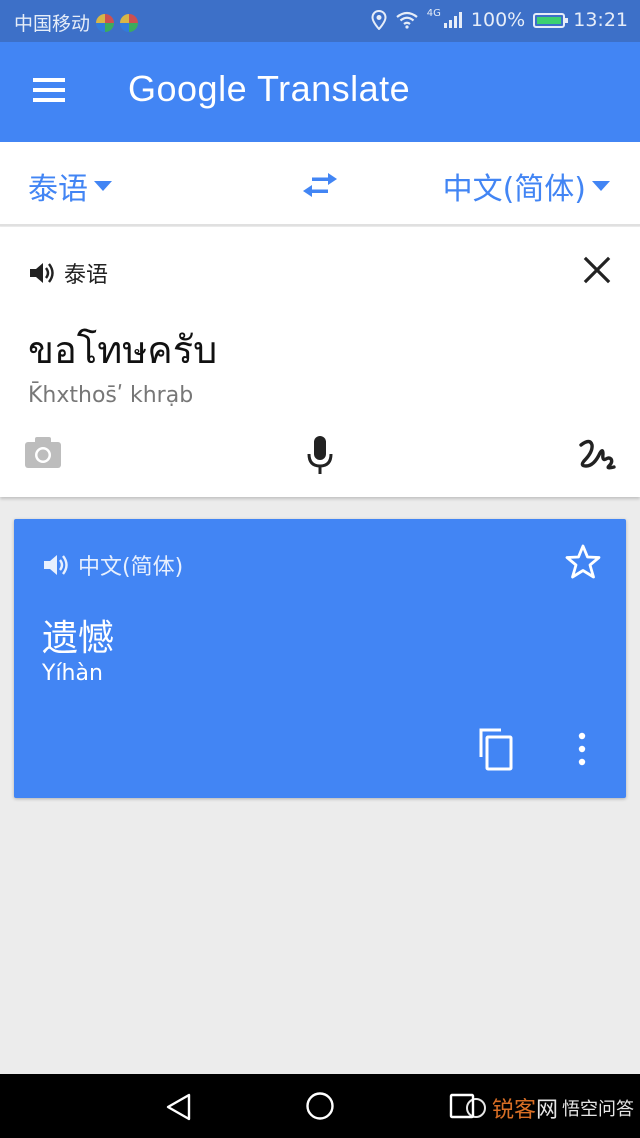 The width and height of the screenshot is (640, 1138). I want to click on watermark: 锐客网 悟空问答, so click(549, 1108).